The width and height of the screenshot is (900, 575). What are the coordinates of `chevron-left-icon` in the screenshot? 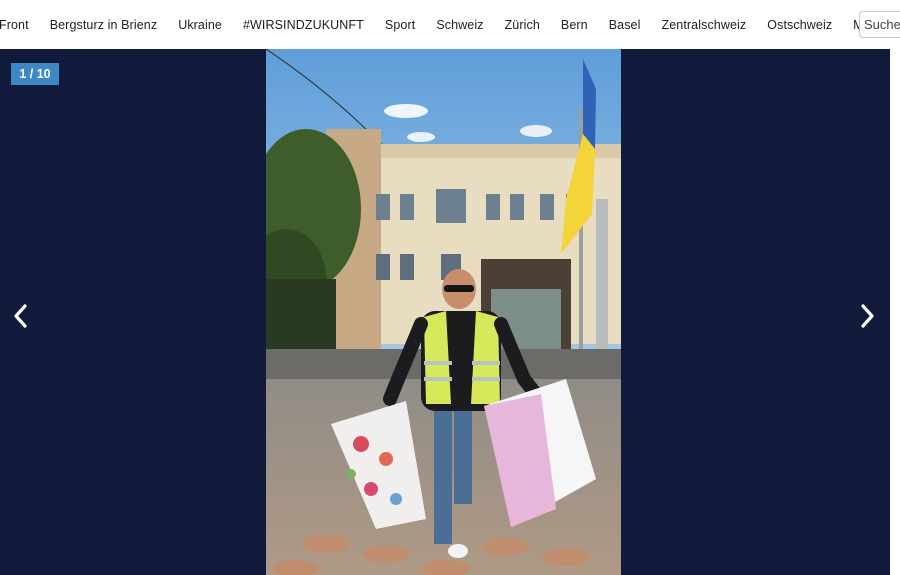 It's located at (20, 316).